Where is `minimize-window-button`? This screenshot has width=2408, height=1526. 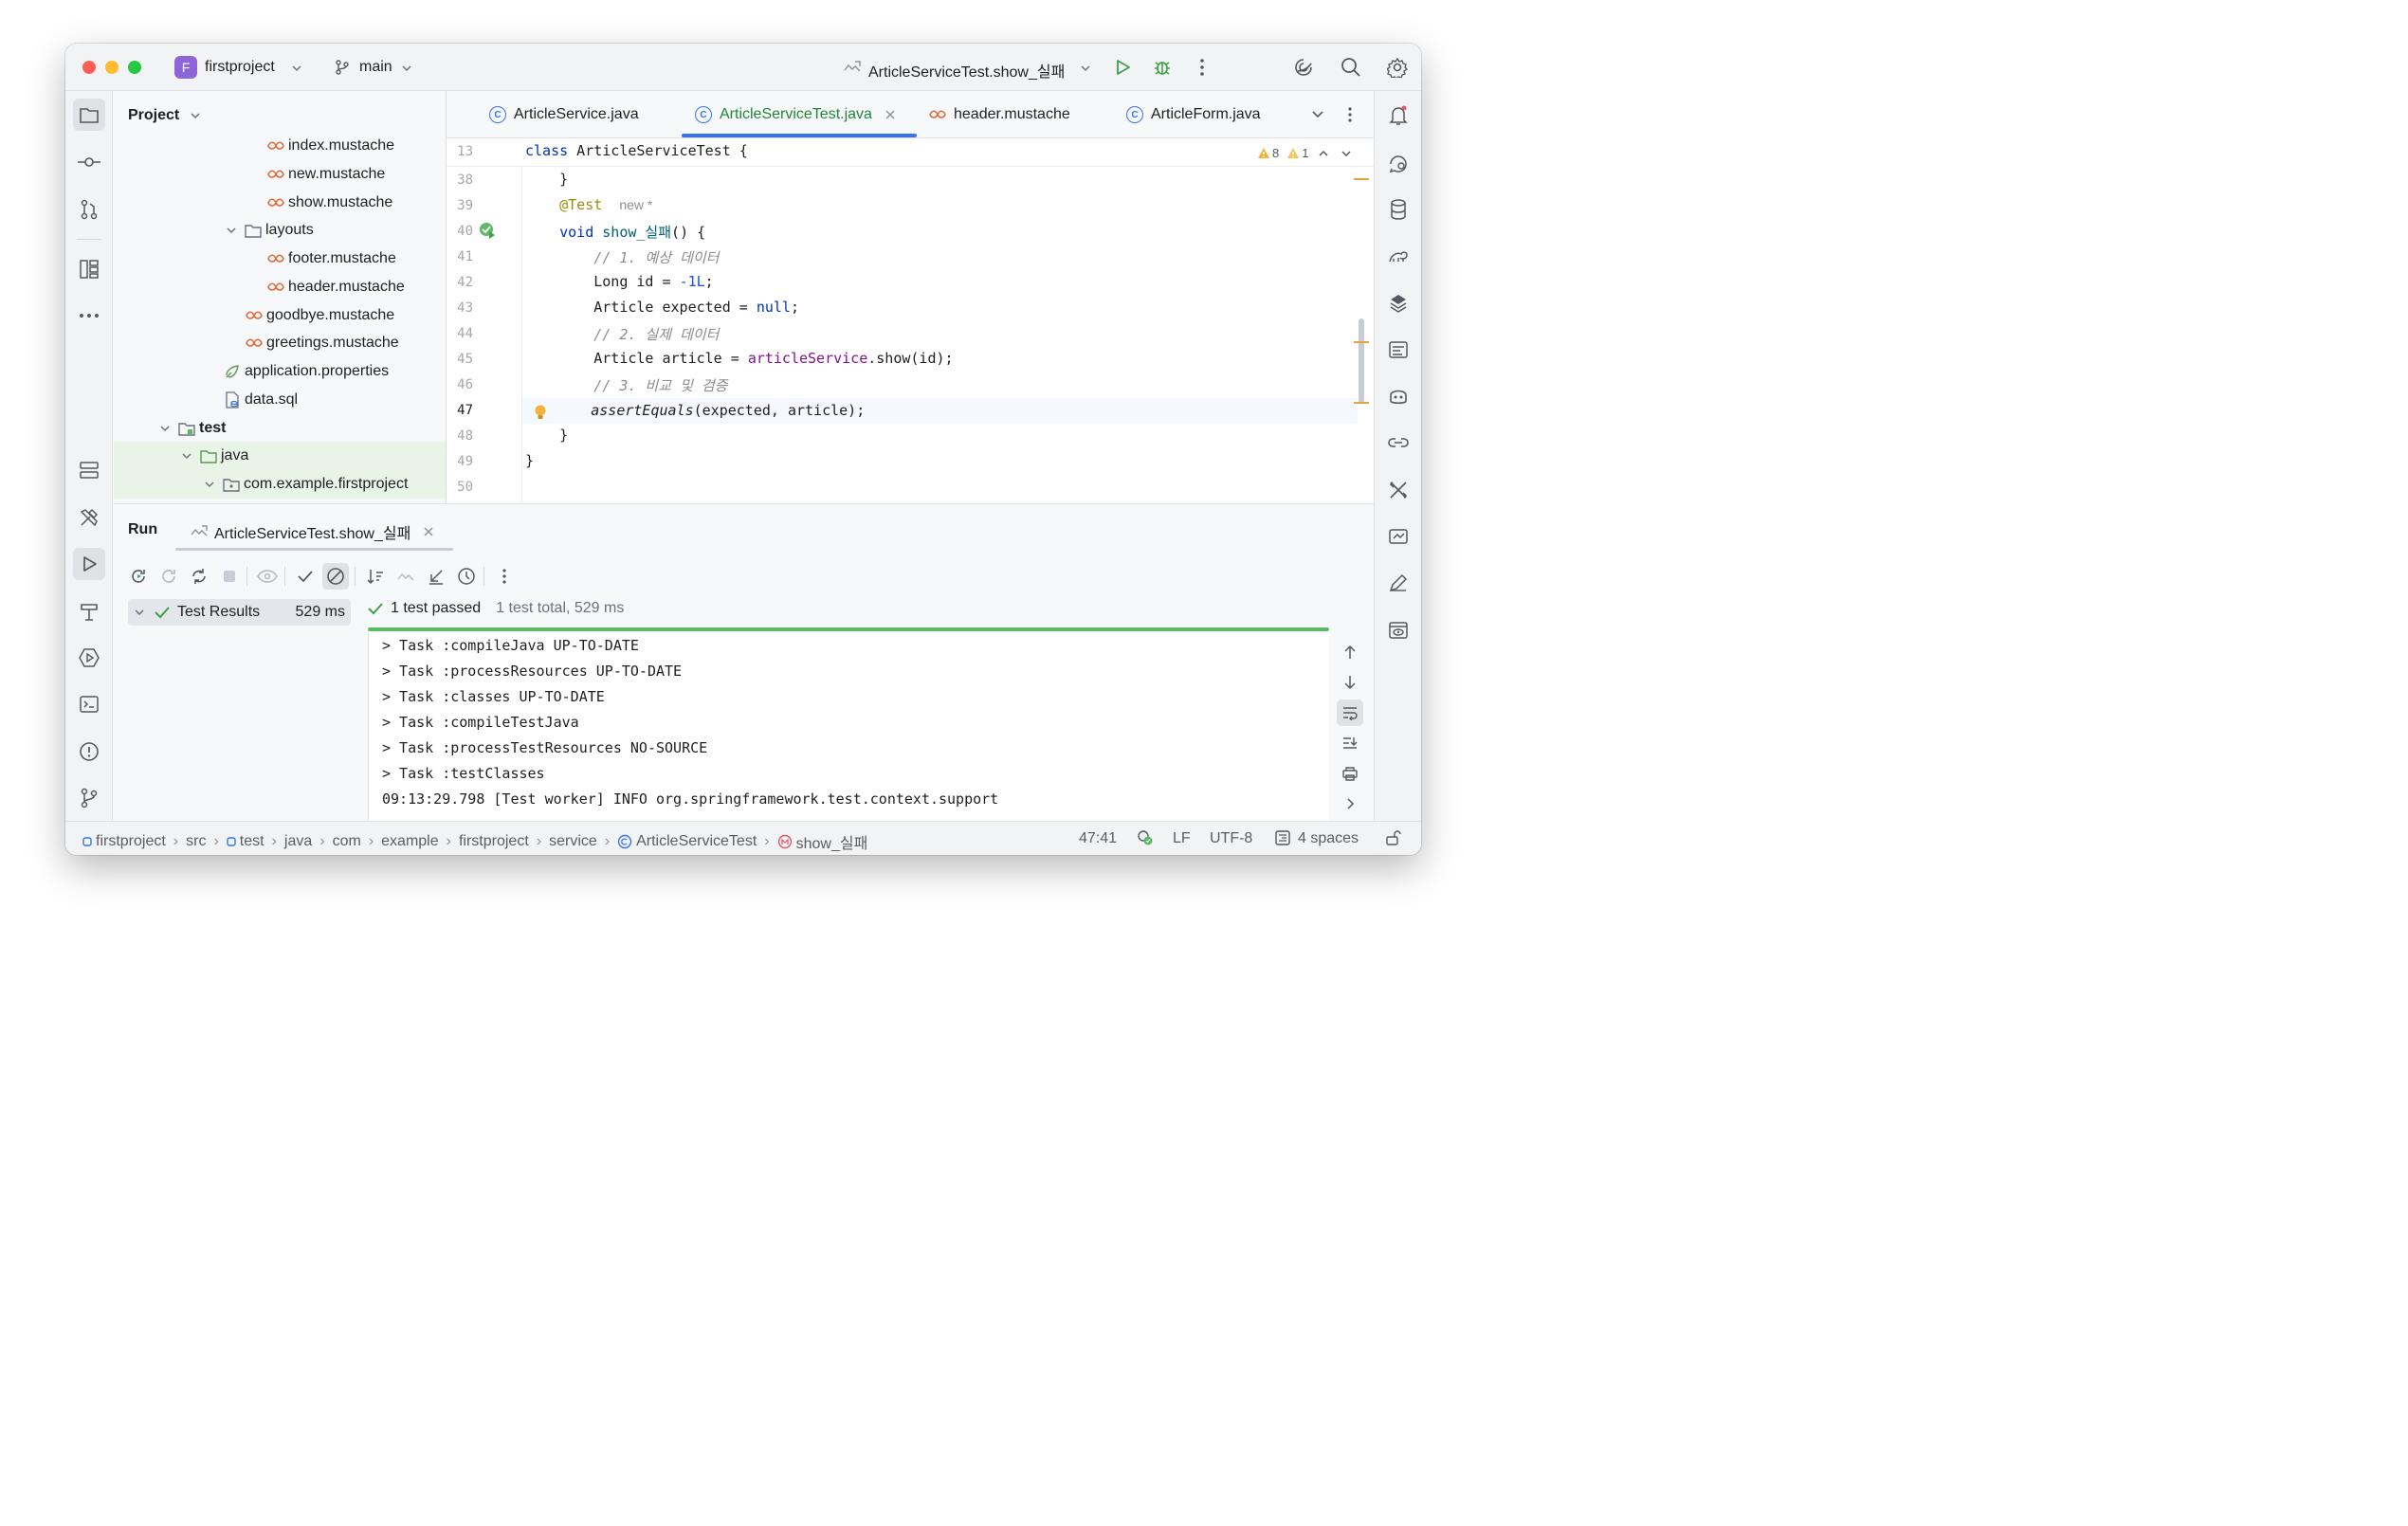 minimize-window-button is located at coordinates (112, 67).